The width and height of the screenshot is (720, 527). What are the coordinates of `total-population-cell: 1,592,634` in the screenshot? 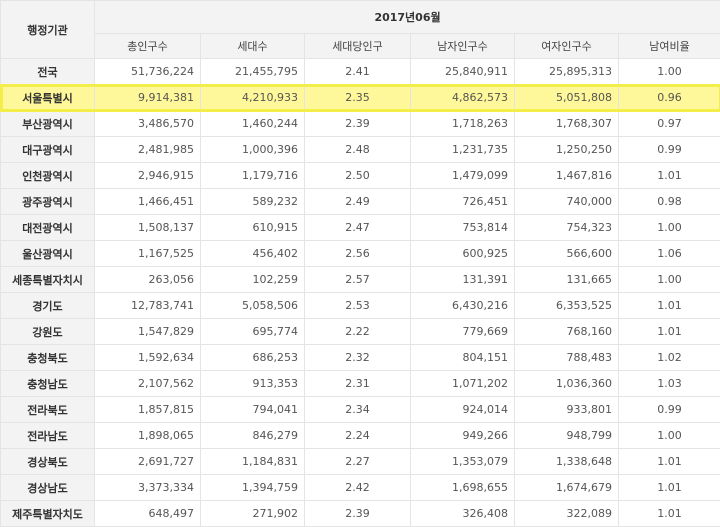 It's located at (148, 358).